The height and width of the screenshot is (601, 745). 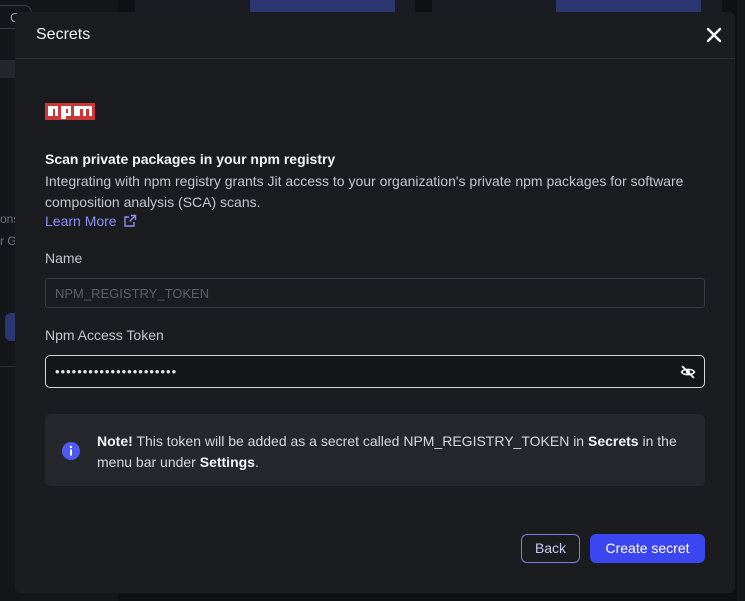 What do you see at coordinates (7, 69) in the screenshot?
I see `background-bar` at bounding box center [7, 69].